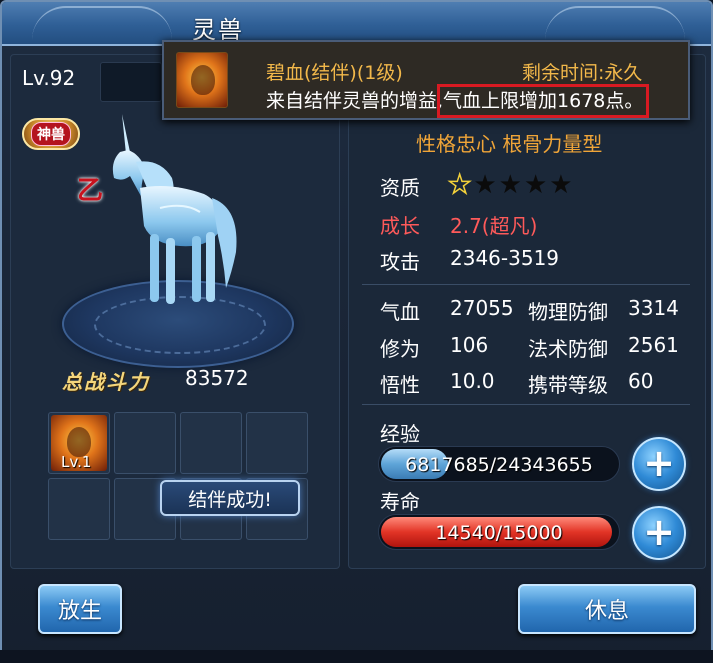 The height and width of the screenshot is (663, 713). I want to click on companion-slot-grid: Lv.1, so click(179, 477).